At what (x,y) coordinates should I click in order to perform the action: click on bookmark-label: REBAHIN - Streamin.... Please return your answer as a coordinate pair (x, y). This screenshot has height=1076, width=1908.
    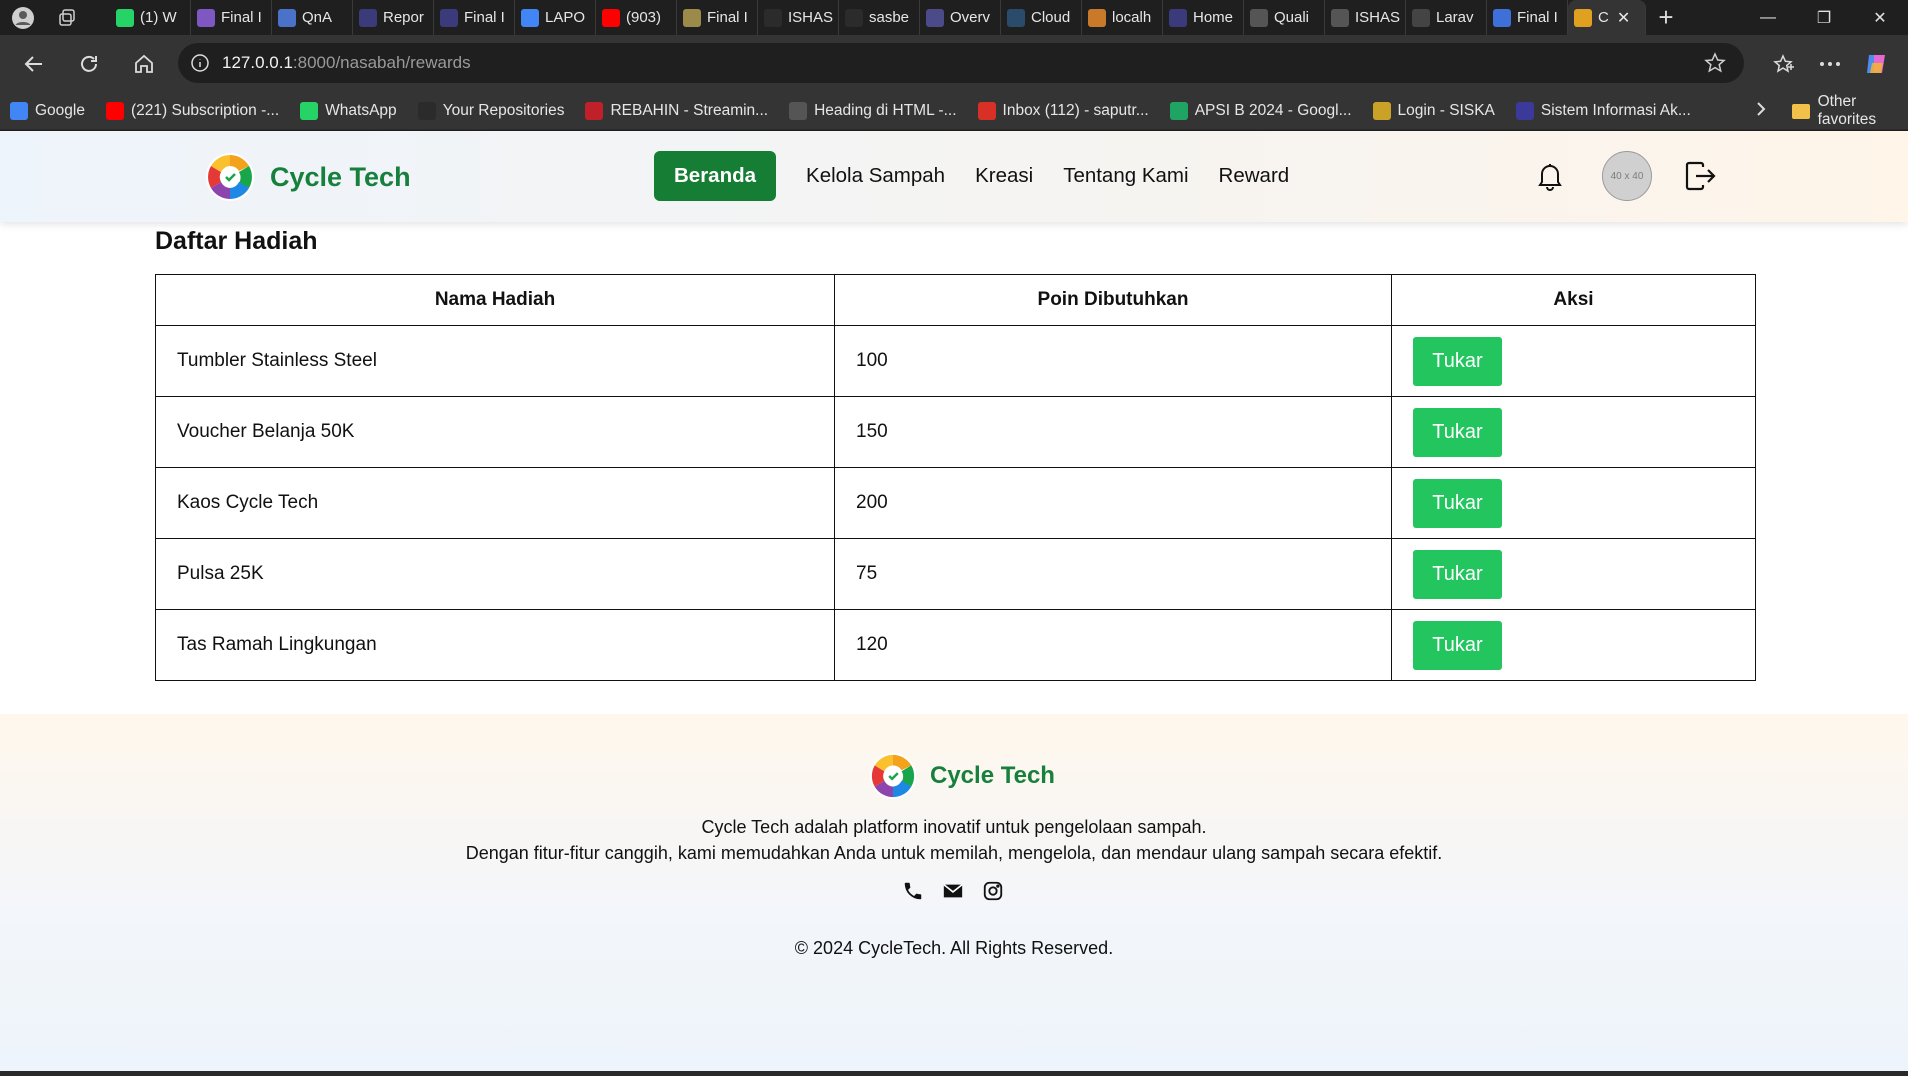
    Looking at the image, I should click on (689, 110).